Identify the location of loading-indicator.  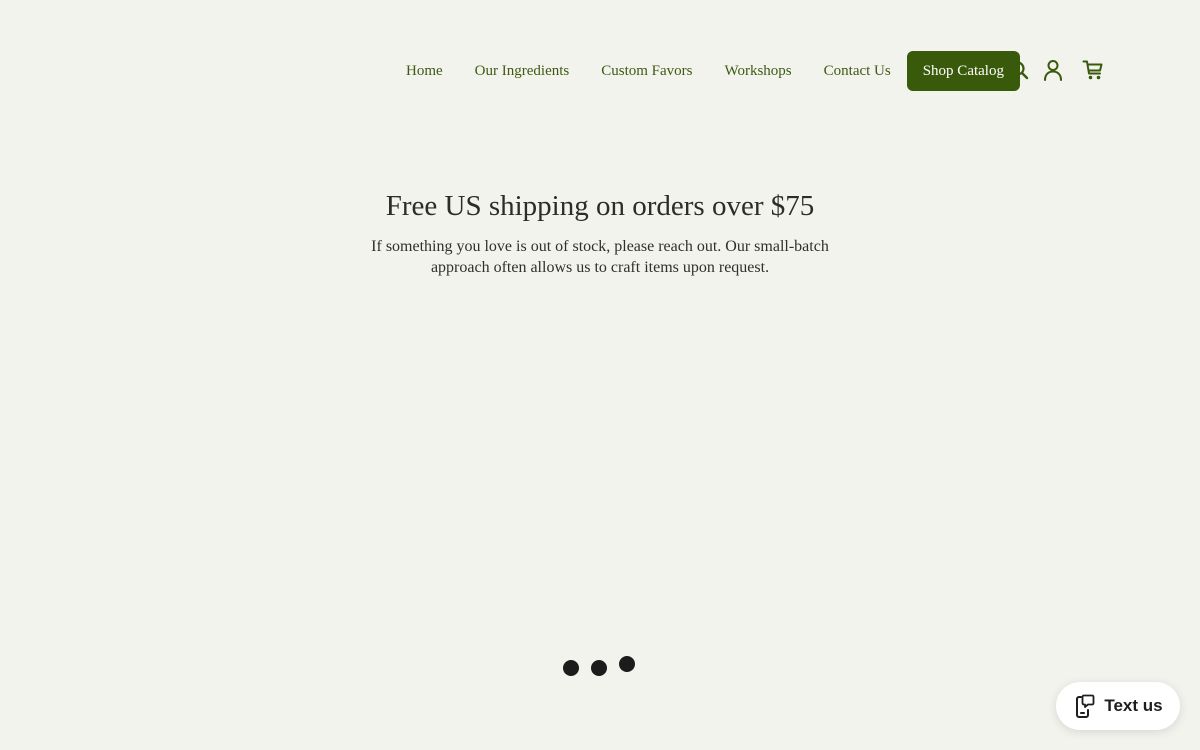
(603, 667).